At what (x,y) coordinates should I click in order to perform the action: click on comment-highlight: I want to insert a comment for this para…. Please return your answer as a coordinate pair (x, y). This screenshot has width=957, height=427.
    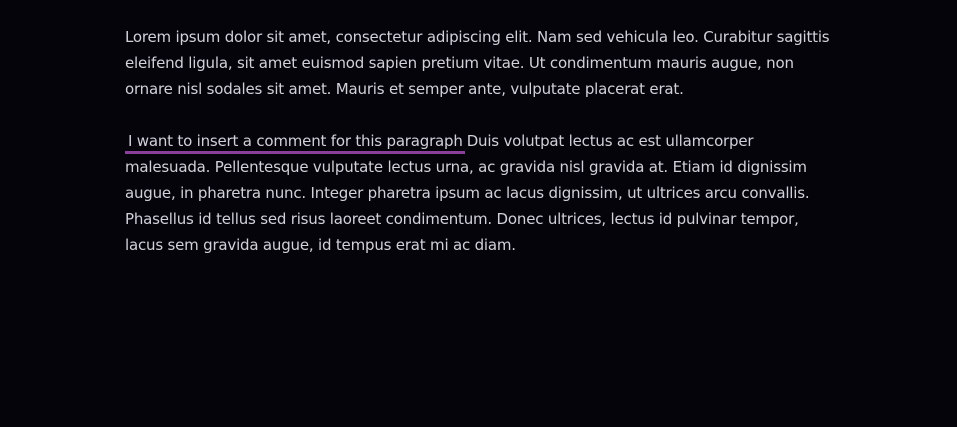
    Looking at the image, I should click on (295, 142).